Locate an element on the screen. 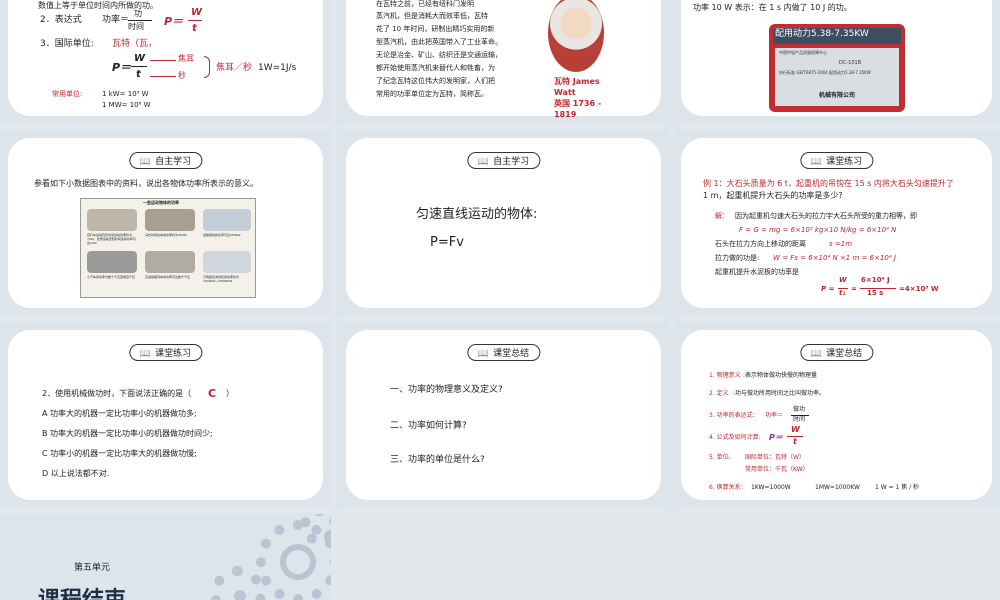 The image size is (1000, 600). solution-text: 因为起重机匀速大石头的拉力宇大石头所受的重力相等，即 is located at coordinates (826, 216).